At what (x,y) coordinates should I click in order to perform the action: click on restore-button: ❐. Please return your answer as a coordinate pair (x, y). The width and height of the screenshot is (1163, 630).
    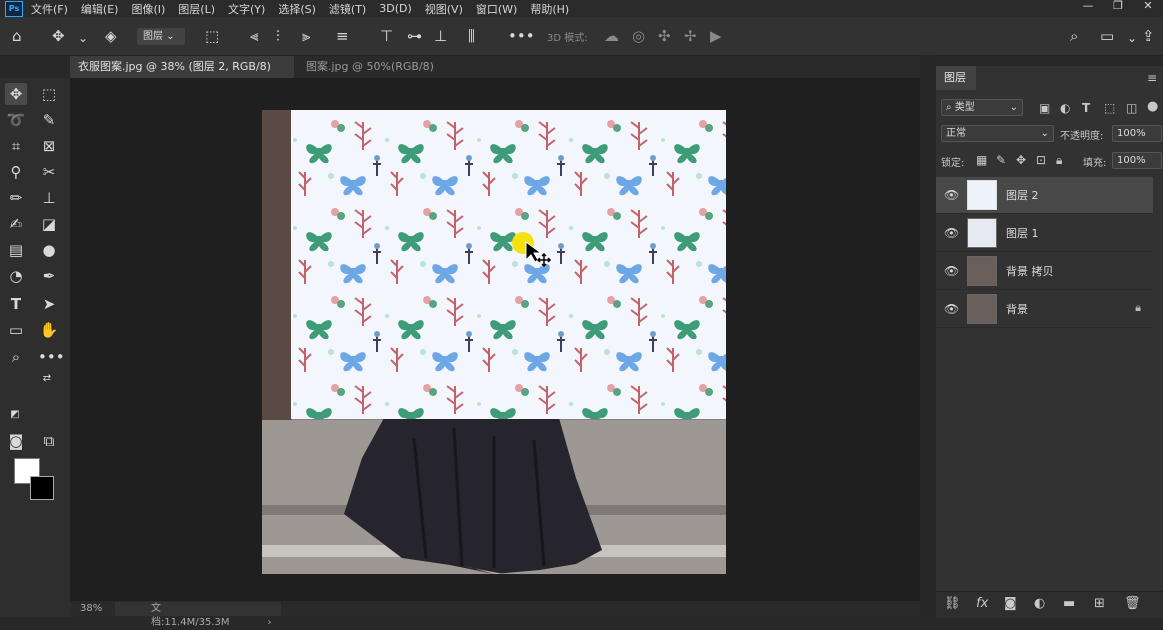
    Looking at the image, I should click on (1118, 8).